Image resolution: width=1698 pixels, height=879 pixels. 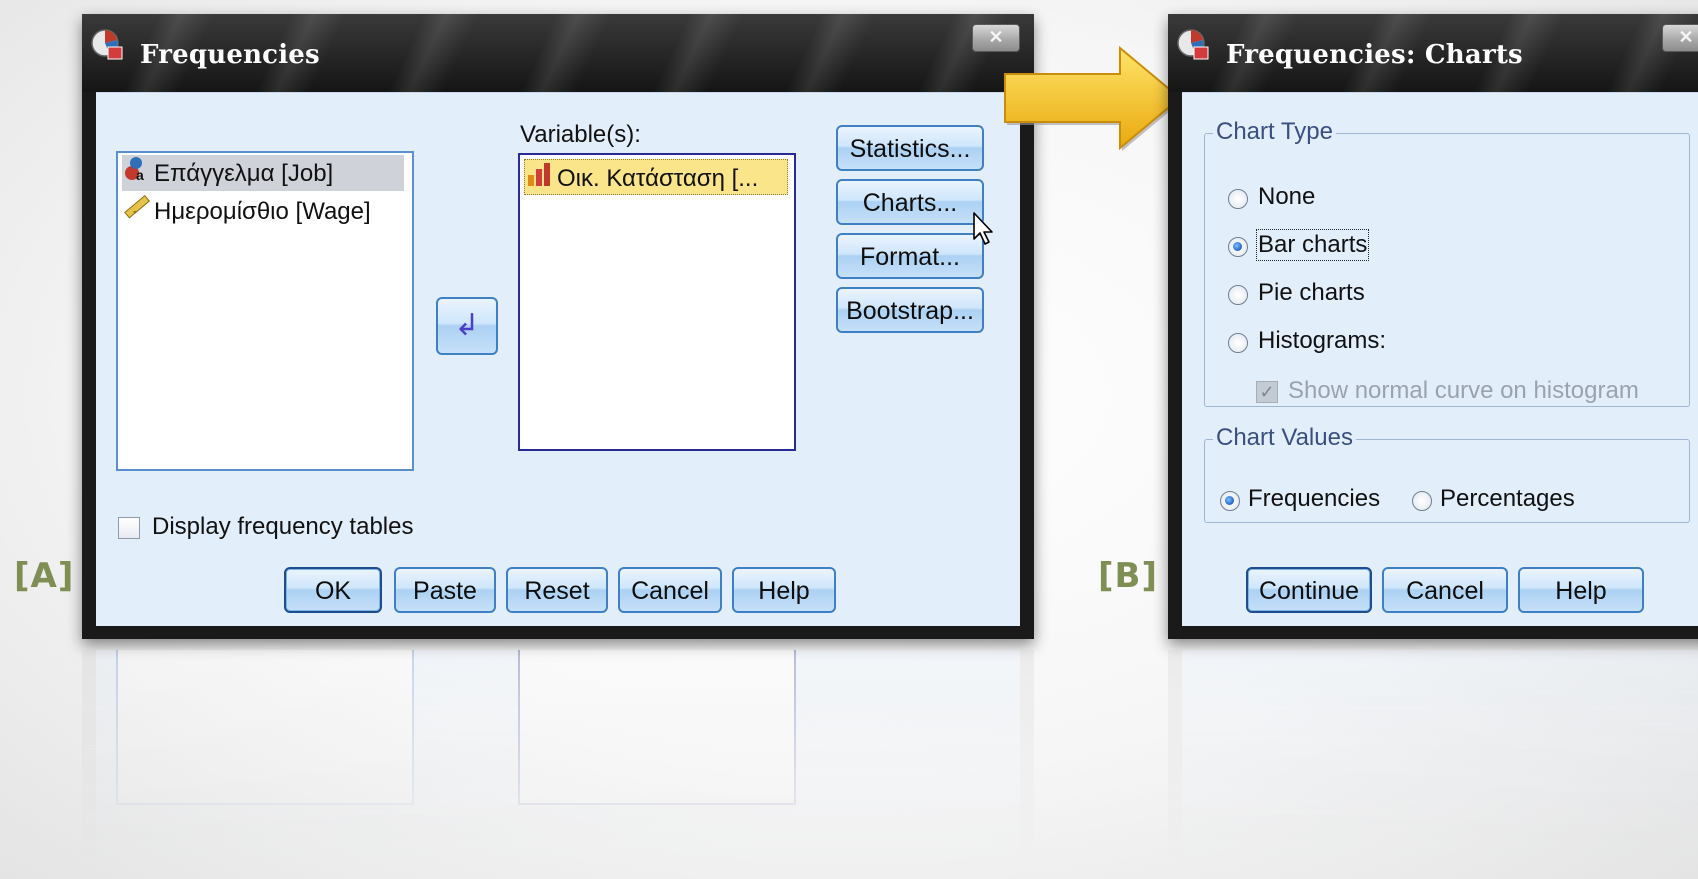 I want to click on frequencies-radio-label: Frequencies, so click(x=1314, y=499).